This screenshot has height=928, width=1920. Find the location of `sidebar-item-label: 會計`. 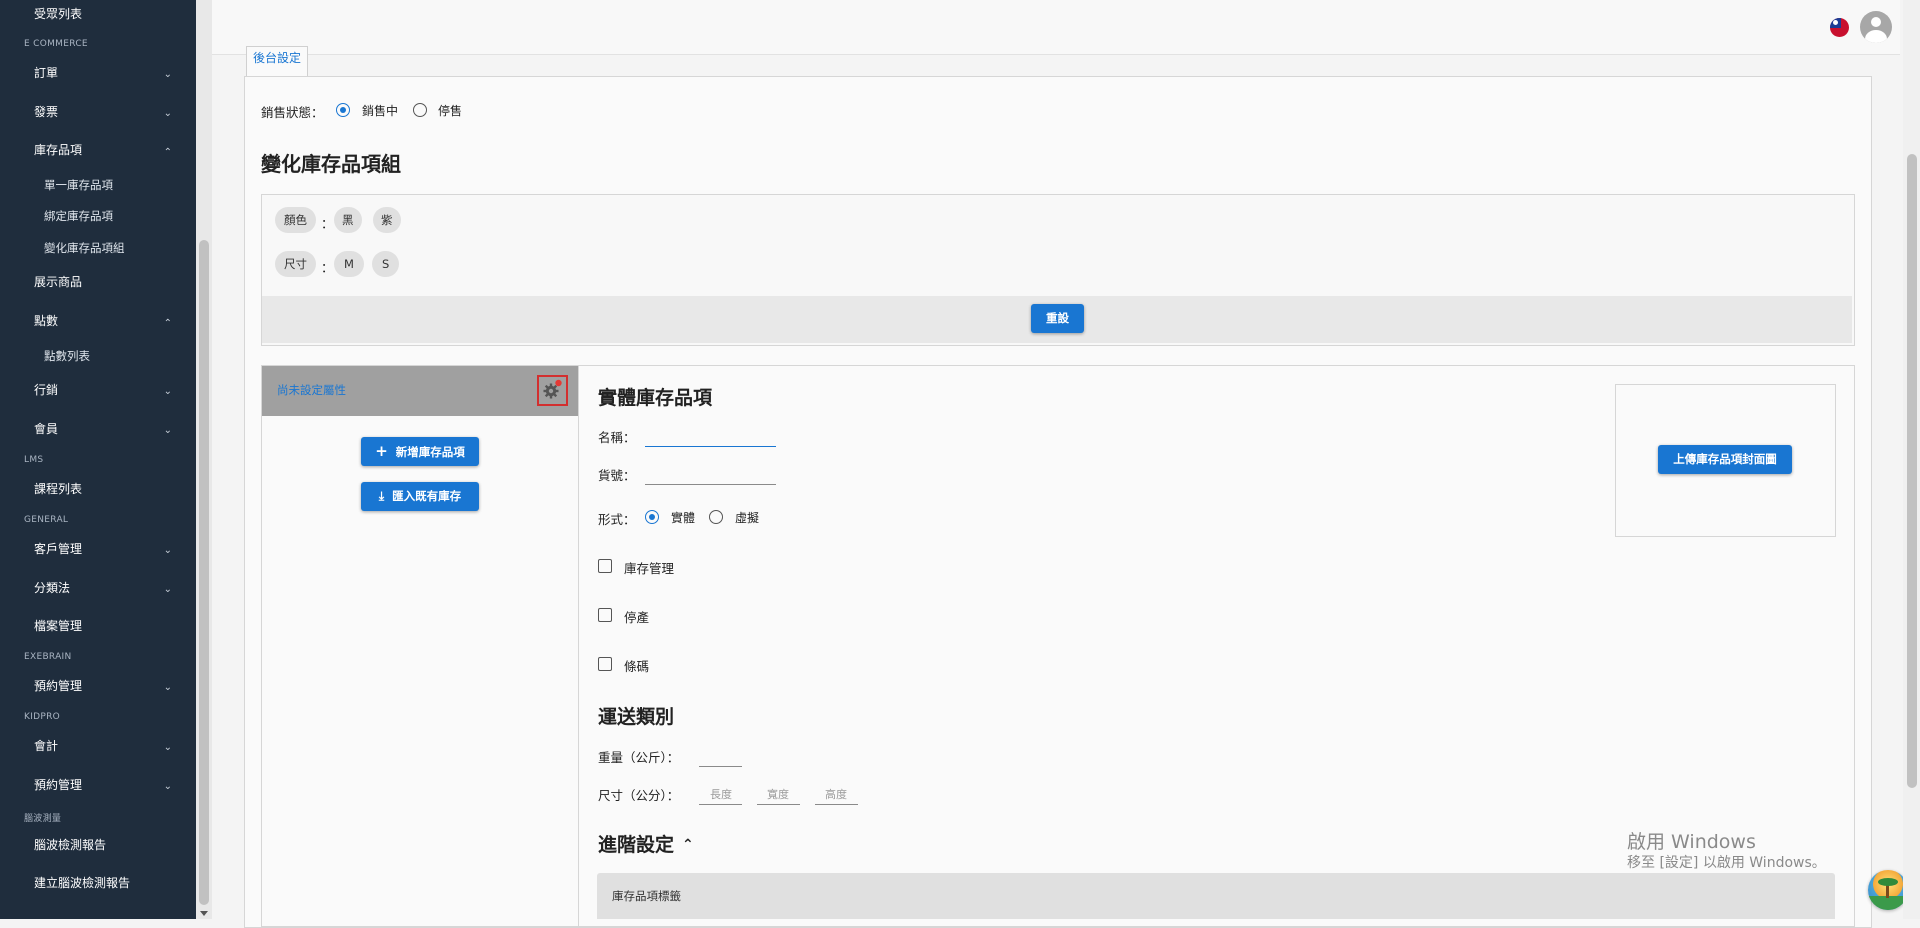

sidebar-item-label: 會計 is located at coordinates (46, 746).